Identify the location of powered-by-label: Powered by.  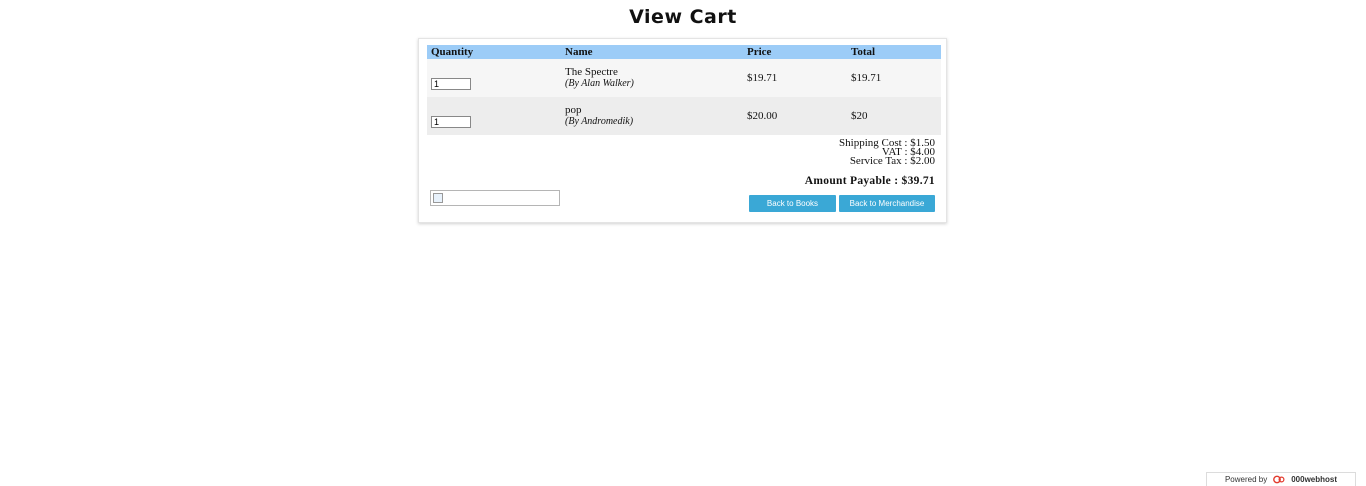
(1246, 479).